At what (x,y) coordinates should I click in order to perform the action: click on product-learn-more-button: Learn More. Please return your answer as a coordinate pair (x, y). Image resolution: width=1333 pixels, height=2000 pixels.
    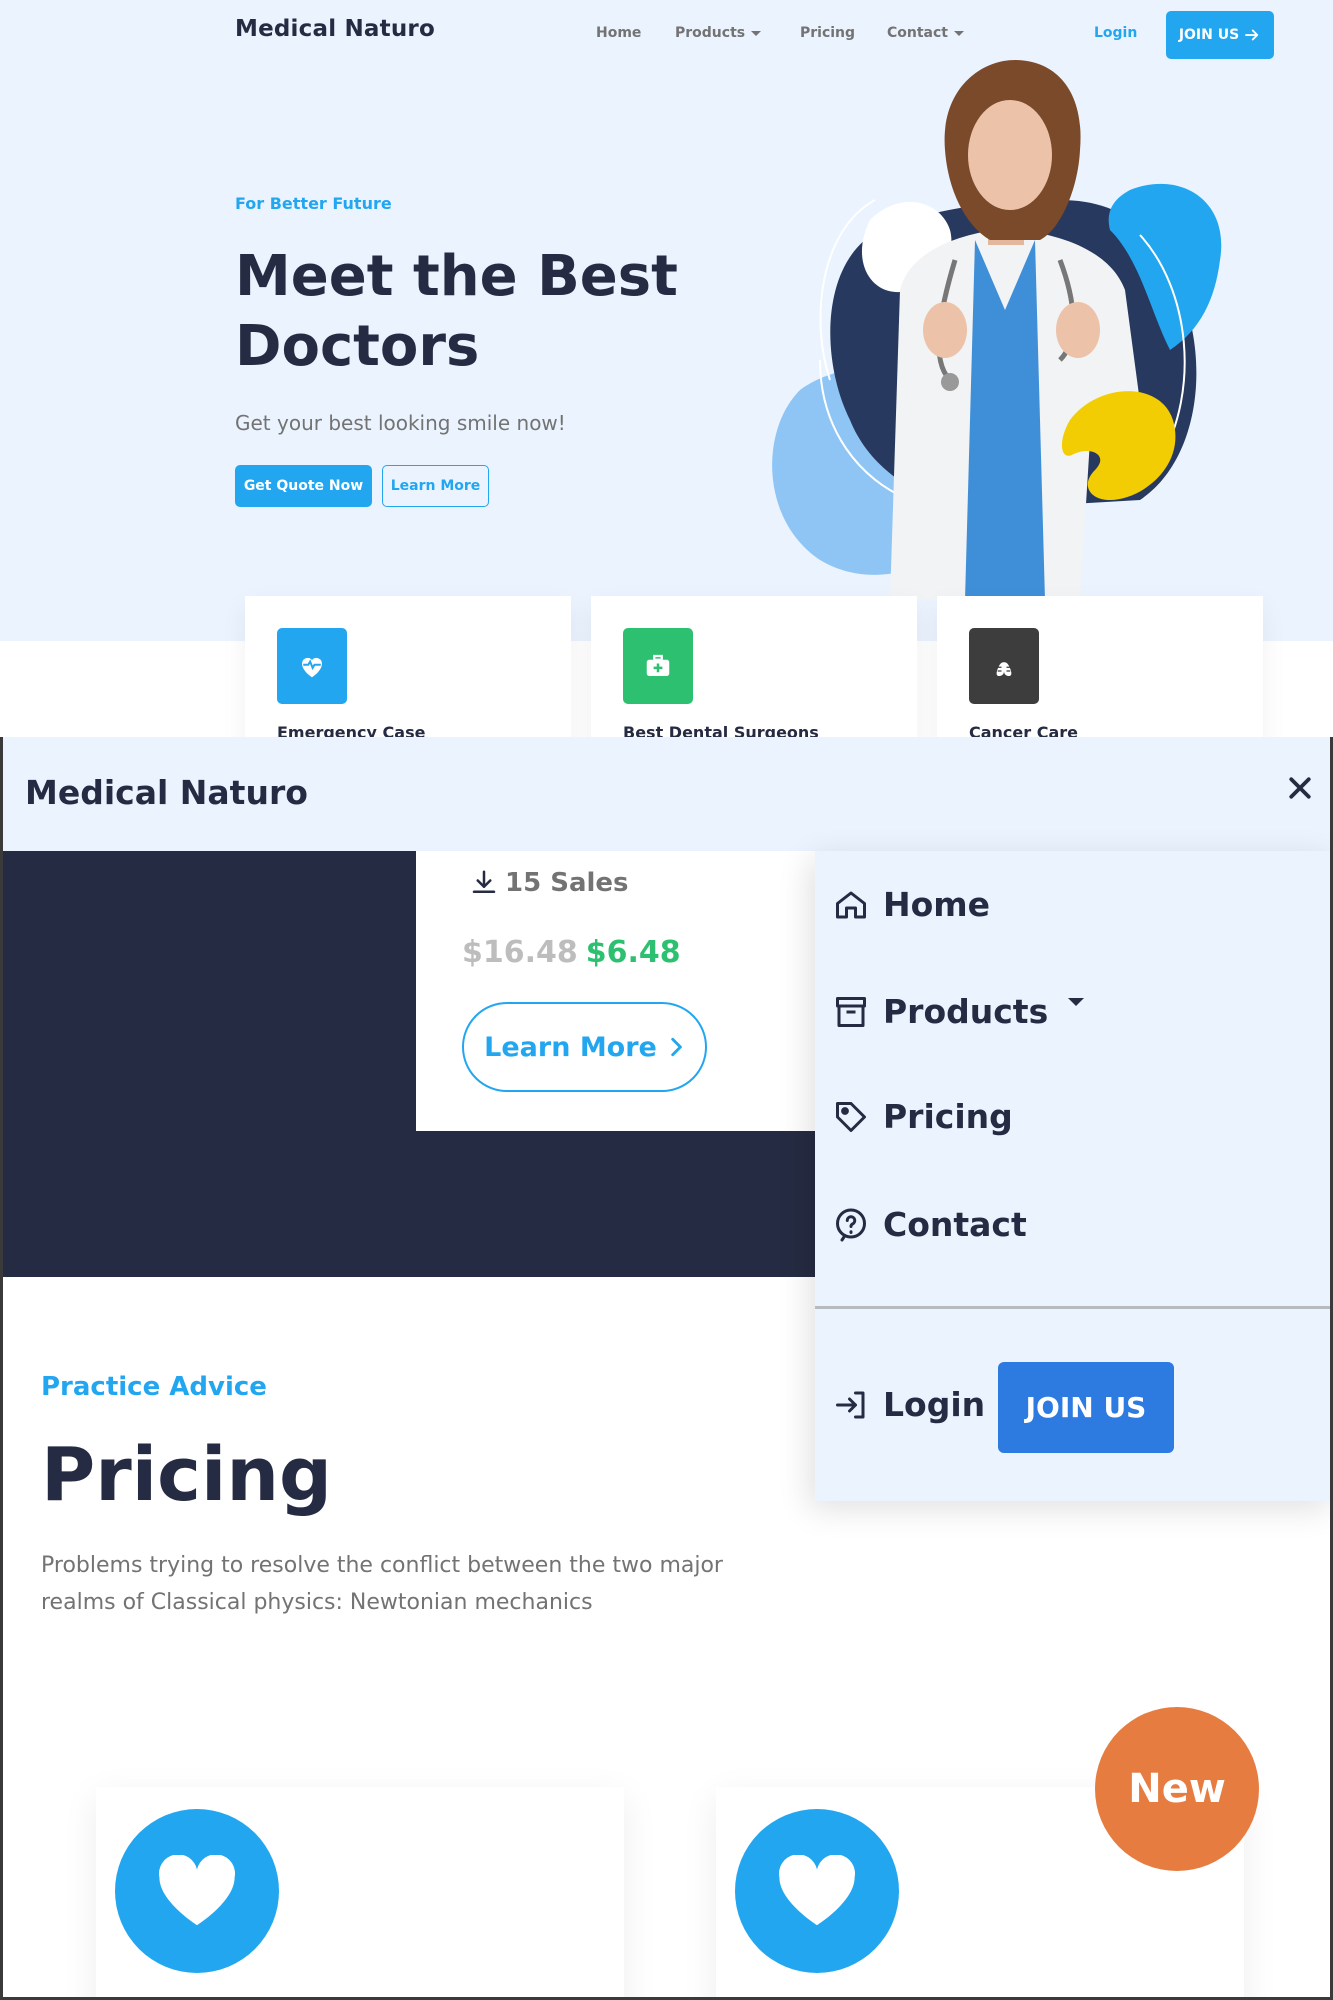
    Looking at the image, I should click on (584, 1047).